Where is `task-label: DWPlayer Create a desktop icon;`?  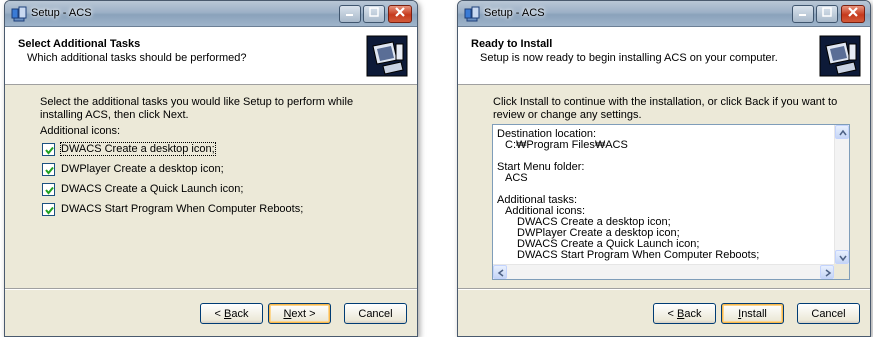 task-label: DWPlayer Create a desktop icon; is located at coordinates (142, 169).